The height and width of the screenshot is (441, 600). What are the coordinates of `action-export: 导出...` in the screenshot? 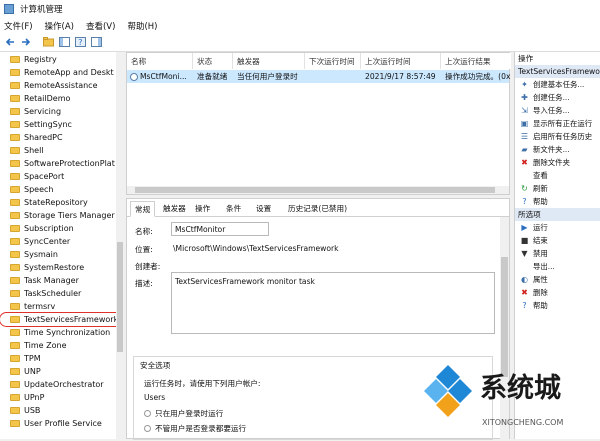 It's located at (557, 266).